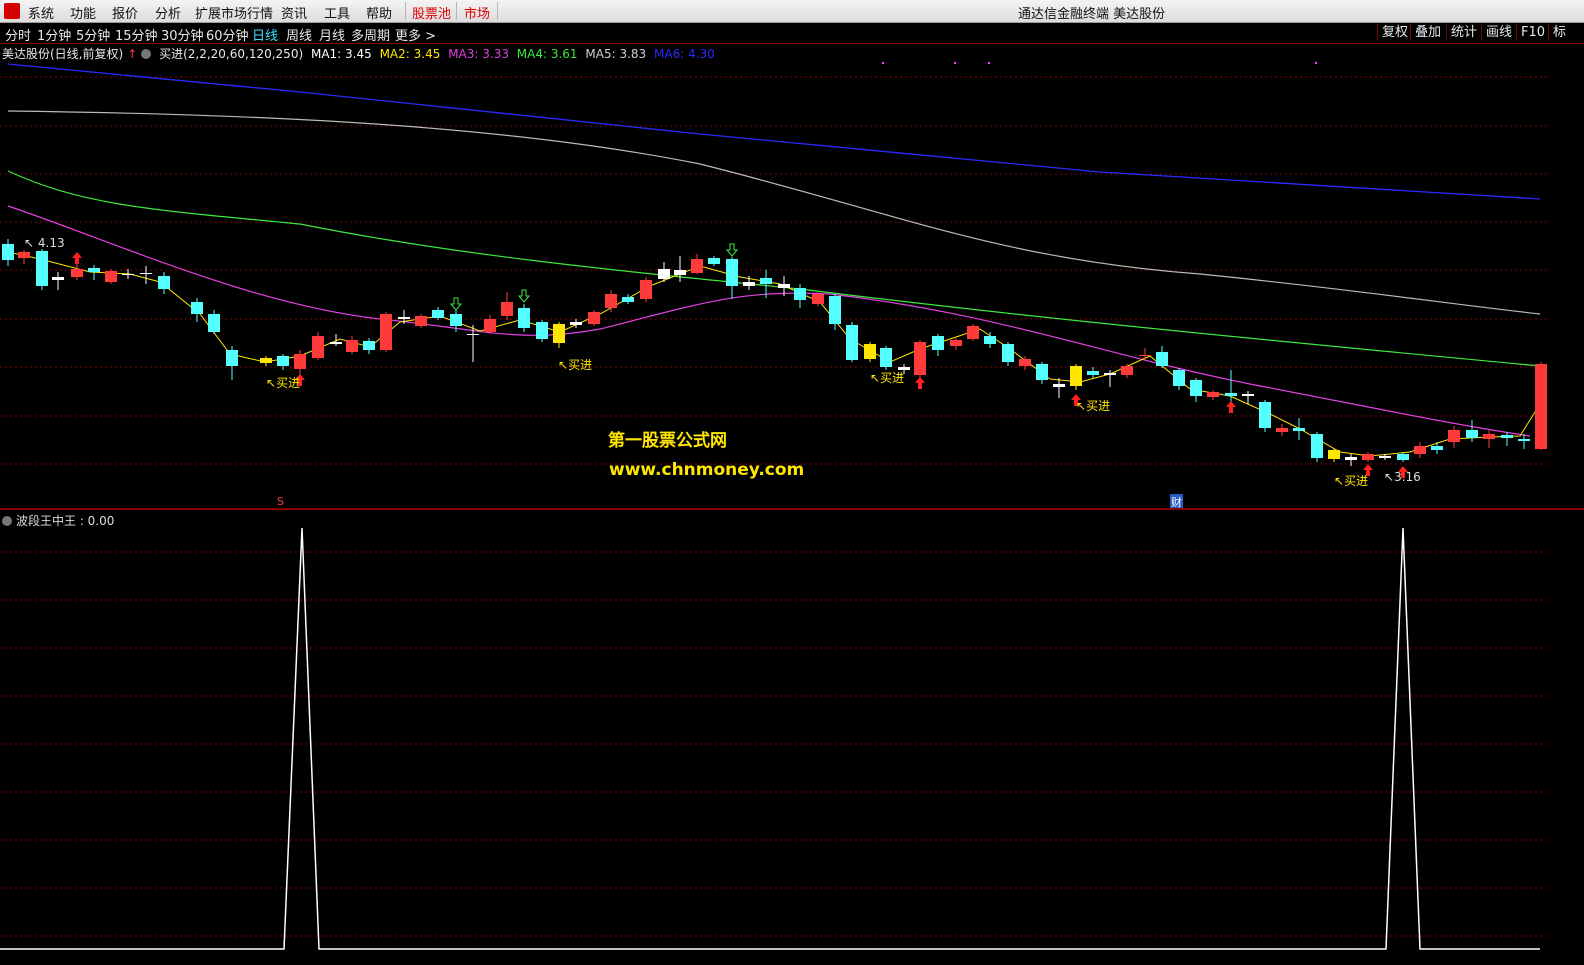  What do you see at coordinates (415, 34) in the screenshot?
I see `period-more: 更多 >` at bounding box center [415, 34].